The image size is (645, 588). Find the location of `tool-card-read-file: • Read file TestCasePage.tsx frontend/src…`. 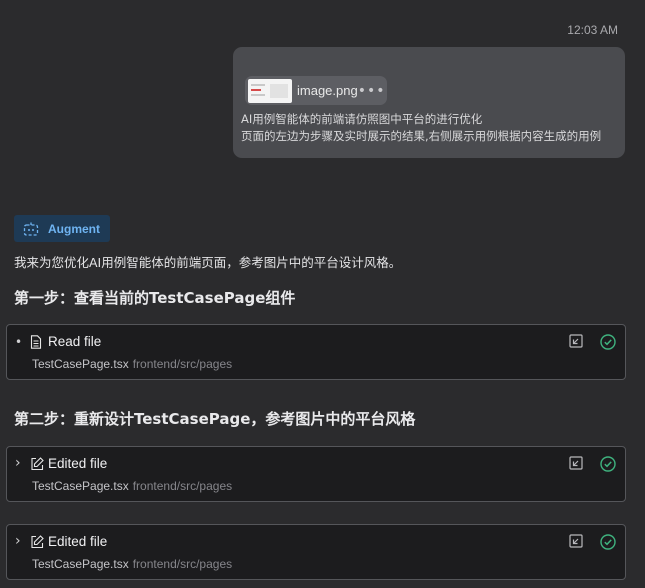

tool-card-read-file: • Read file TestCasePage.tsx frontend/src… is located at coordinates (316, 352).